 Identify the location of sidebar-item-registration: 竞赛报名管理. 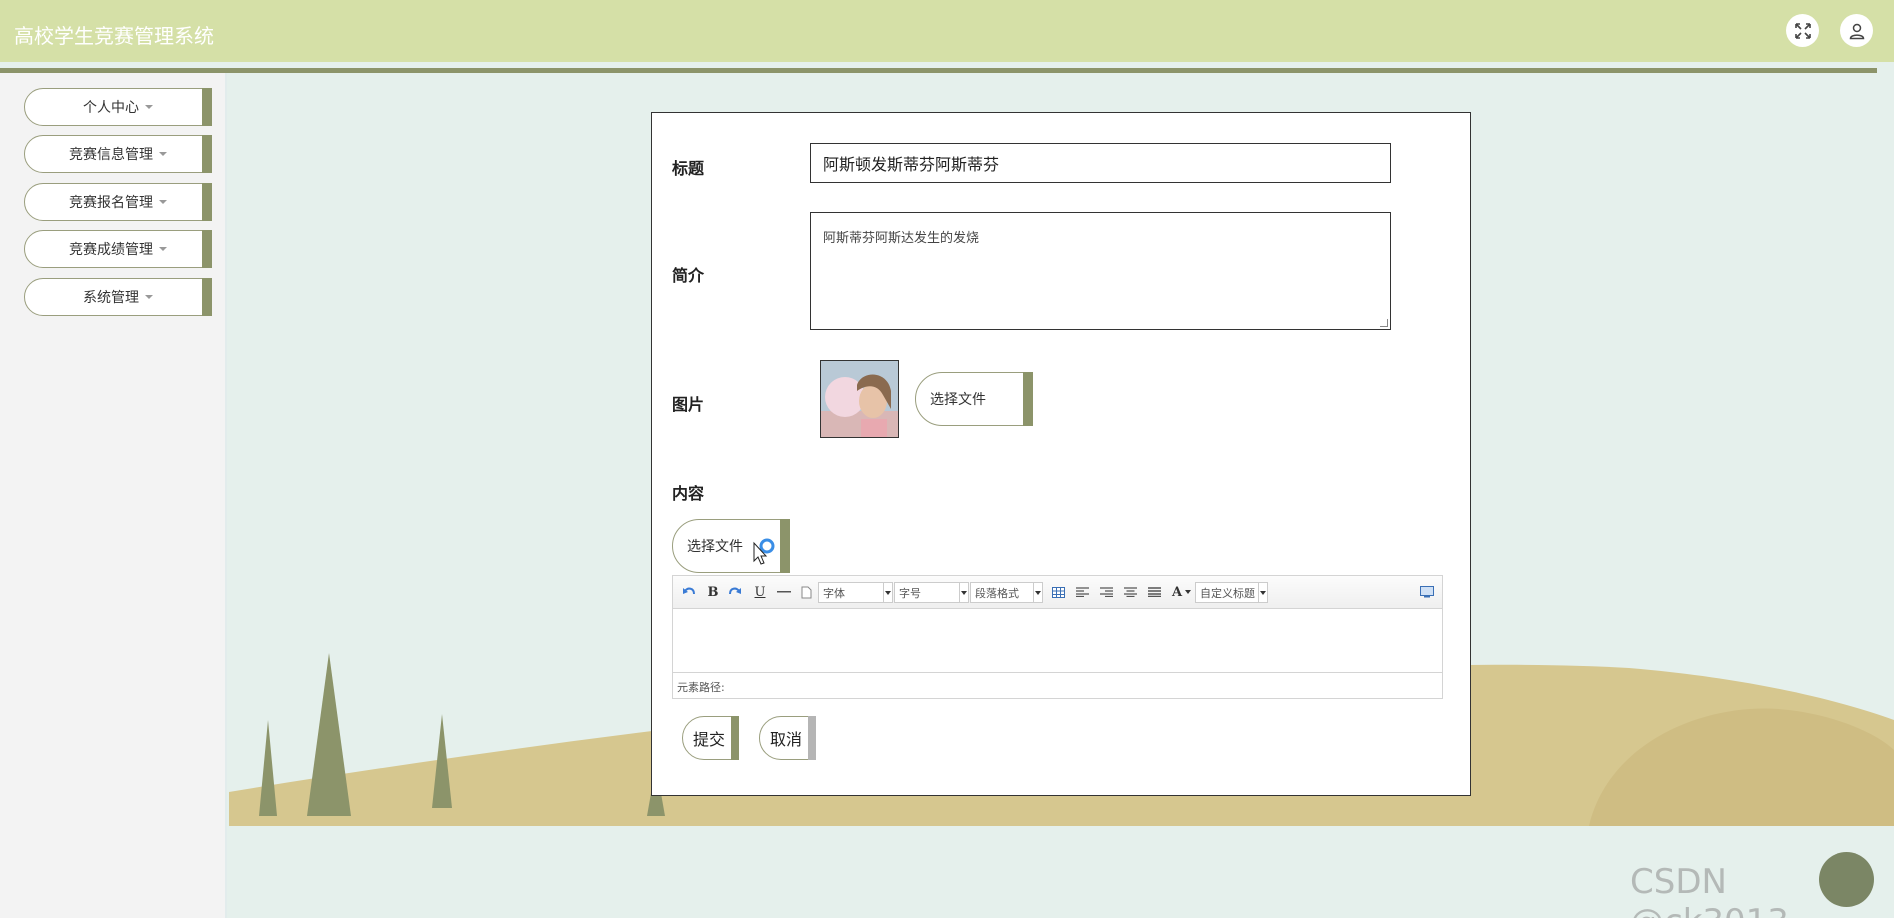
(118, 202).